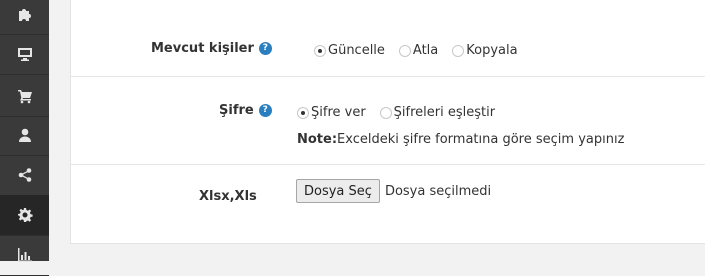  Describe the element at coordinates (425, 50) in the screenshot. I see `radio-skip-label: Atla` at that location.